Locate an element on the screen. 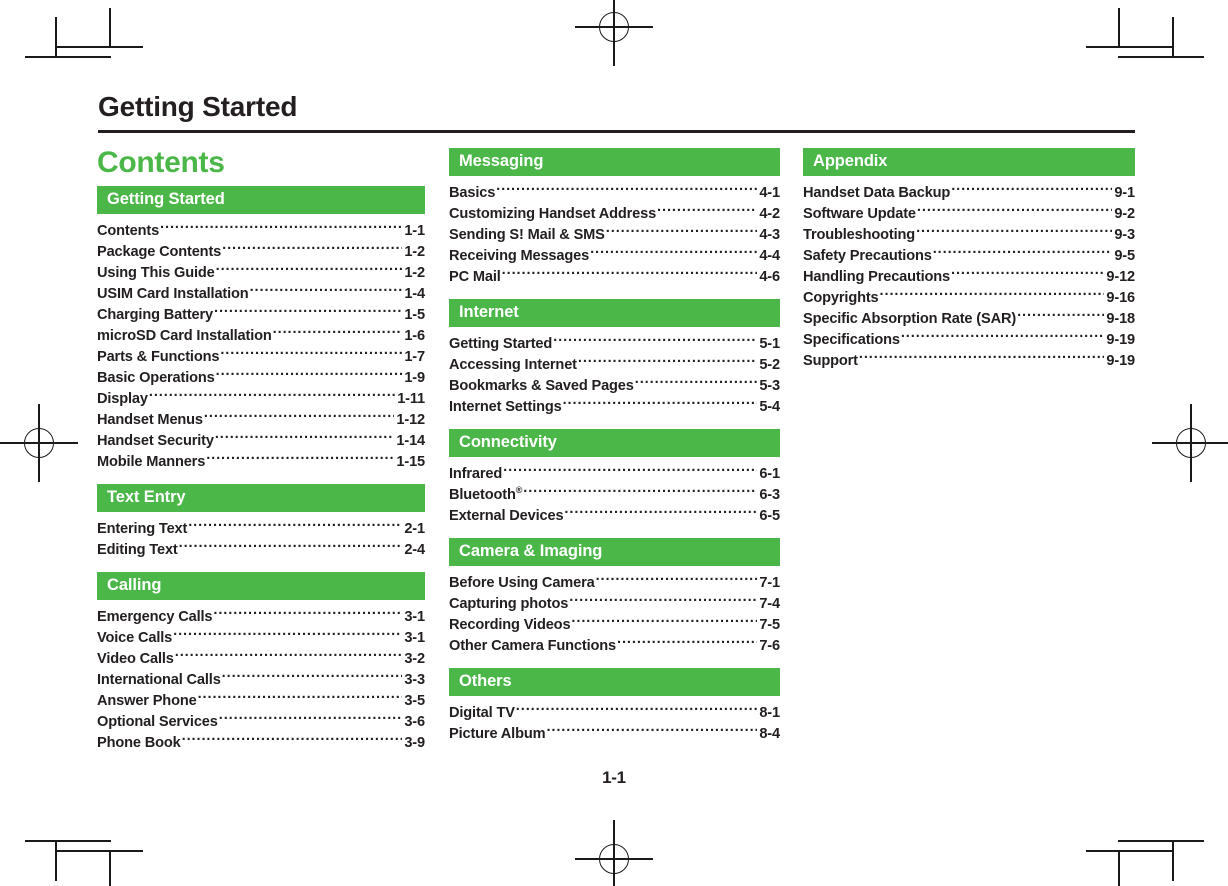  toc-entry: Optional Services 3-6 is located at coordinates (261, 721).